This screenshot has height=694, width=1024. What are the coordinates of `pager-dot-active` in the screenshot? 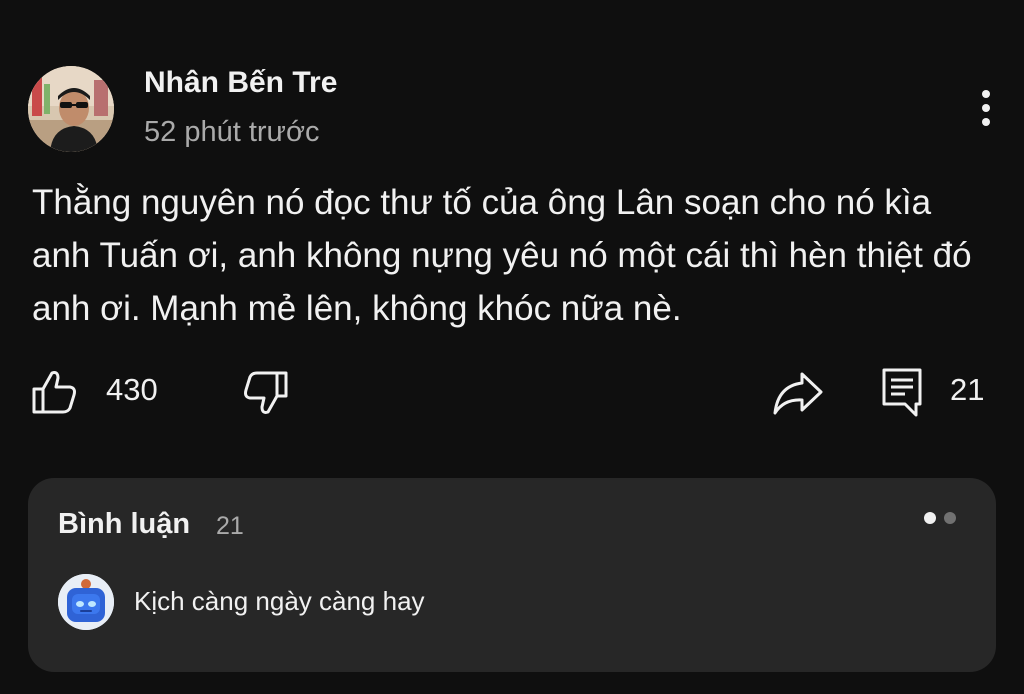 It's located at (930, 518).